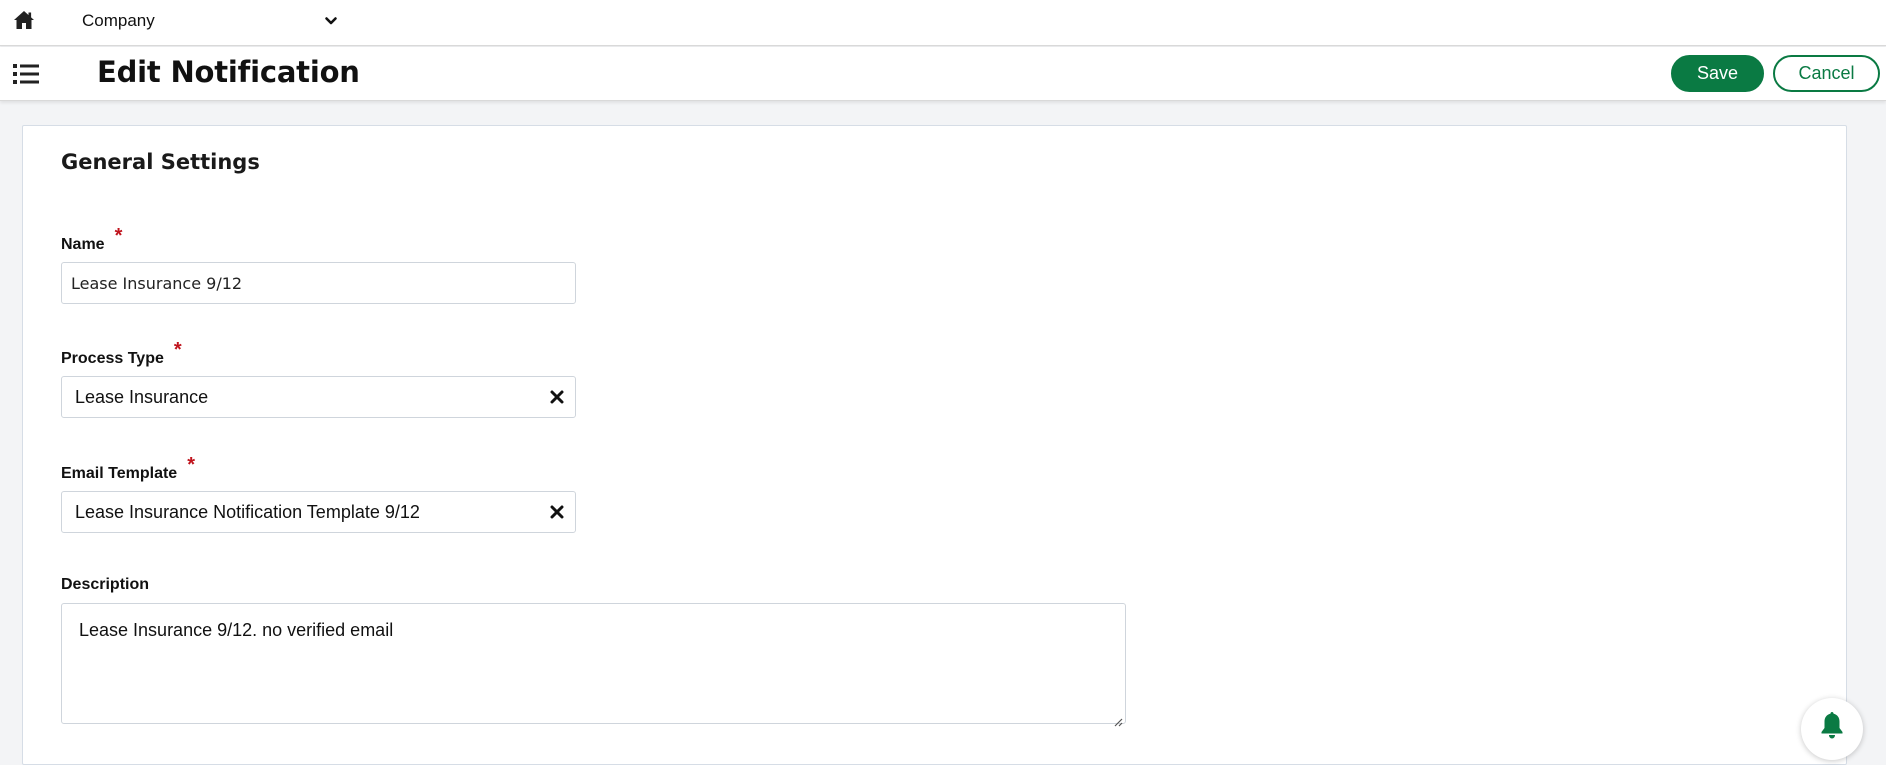 Image resolution: width=1886 pixels, height=765 pixels. I want to click on bell-icon, so click(1832, 725).